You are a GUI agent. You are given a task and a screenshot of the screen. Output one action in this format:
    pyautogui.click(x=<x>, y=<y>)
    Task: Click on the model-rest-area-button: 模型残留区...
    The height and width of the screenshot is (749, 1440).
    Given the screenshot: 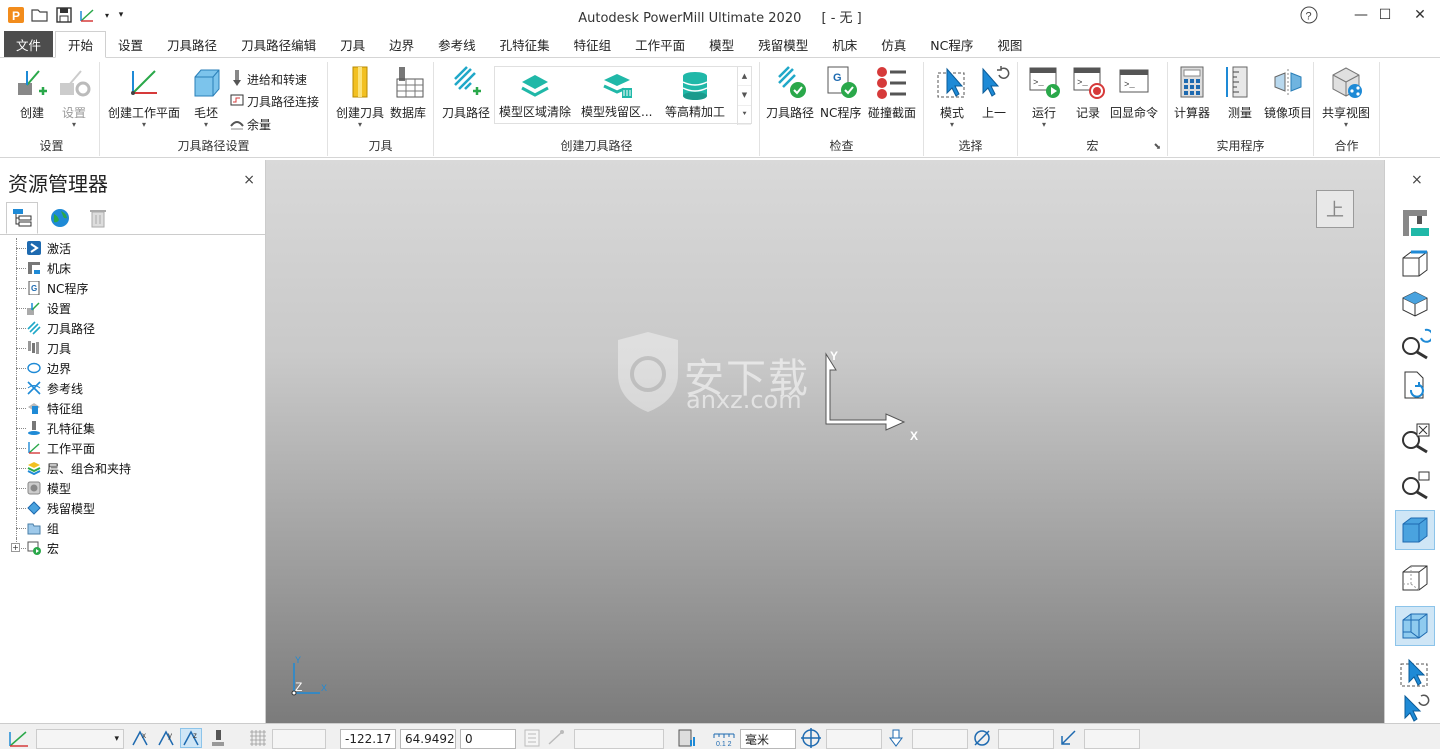 What is the action you would take?
    pyautogui.click(x=616, y=95)
    